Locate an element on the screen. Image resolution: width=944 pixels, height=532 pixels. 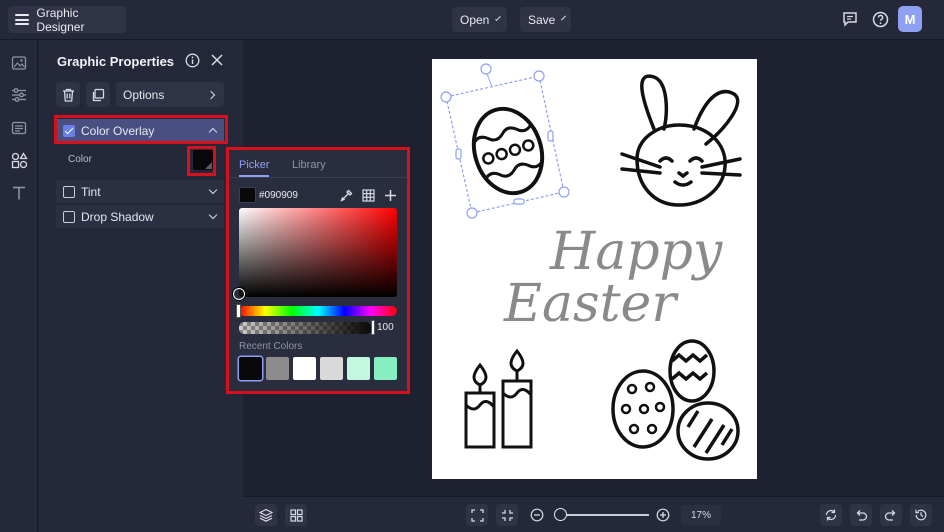
fit-screen-button is located at coordinates (477, 515).